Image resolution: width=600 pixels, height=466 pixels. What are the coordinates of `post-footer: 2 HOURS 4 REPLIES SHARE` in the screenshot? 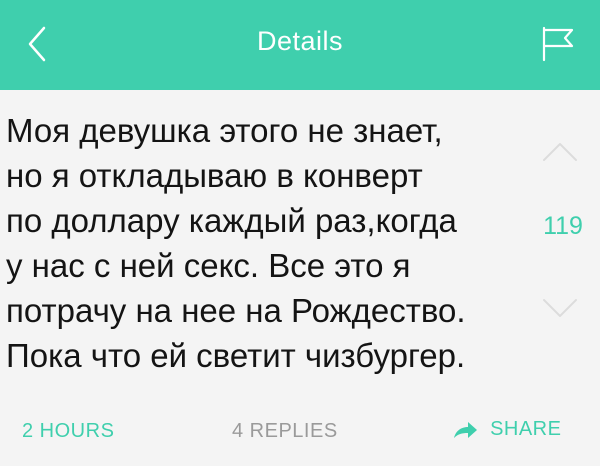 It's located at (300, 432).